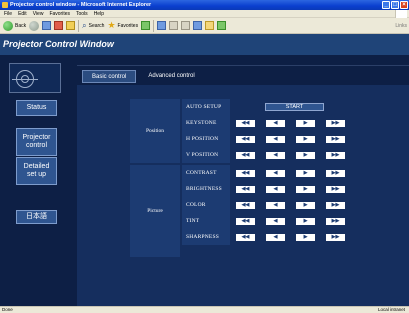 Image resolution: width=409 pixels, height=313 pixels. I want to click on menu-view: View, so click(38, 13).